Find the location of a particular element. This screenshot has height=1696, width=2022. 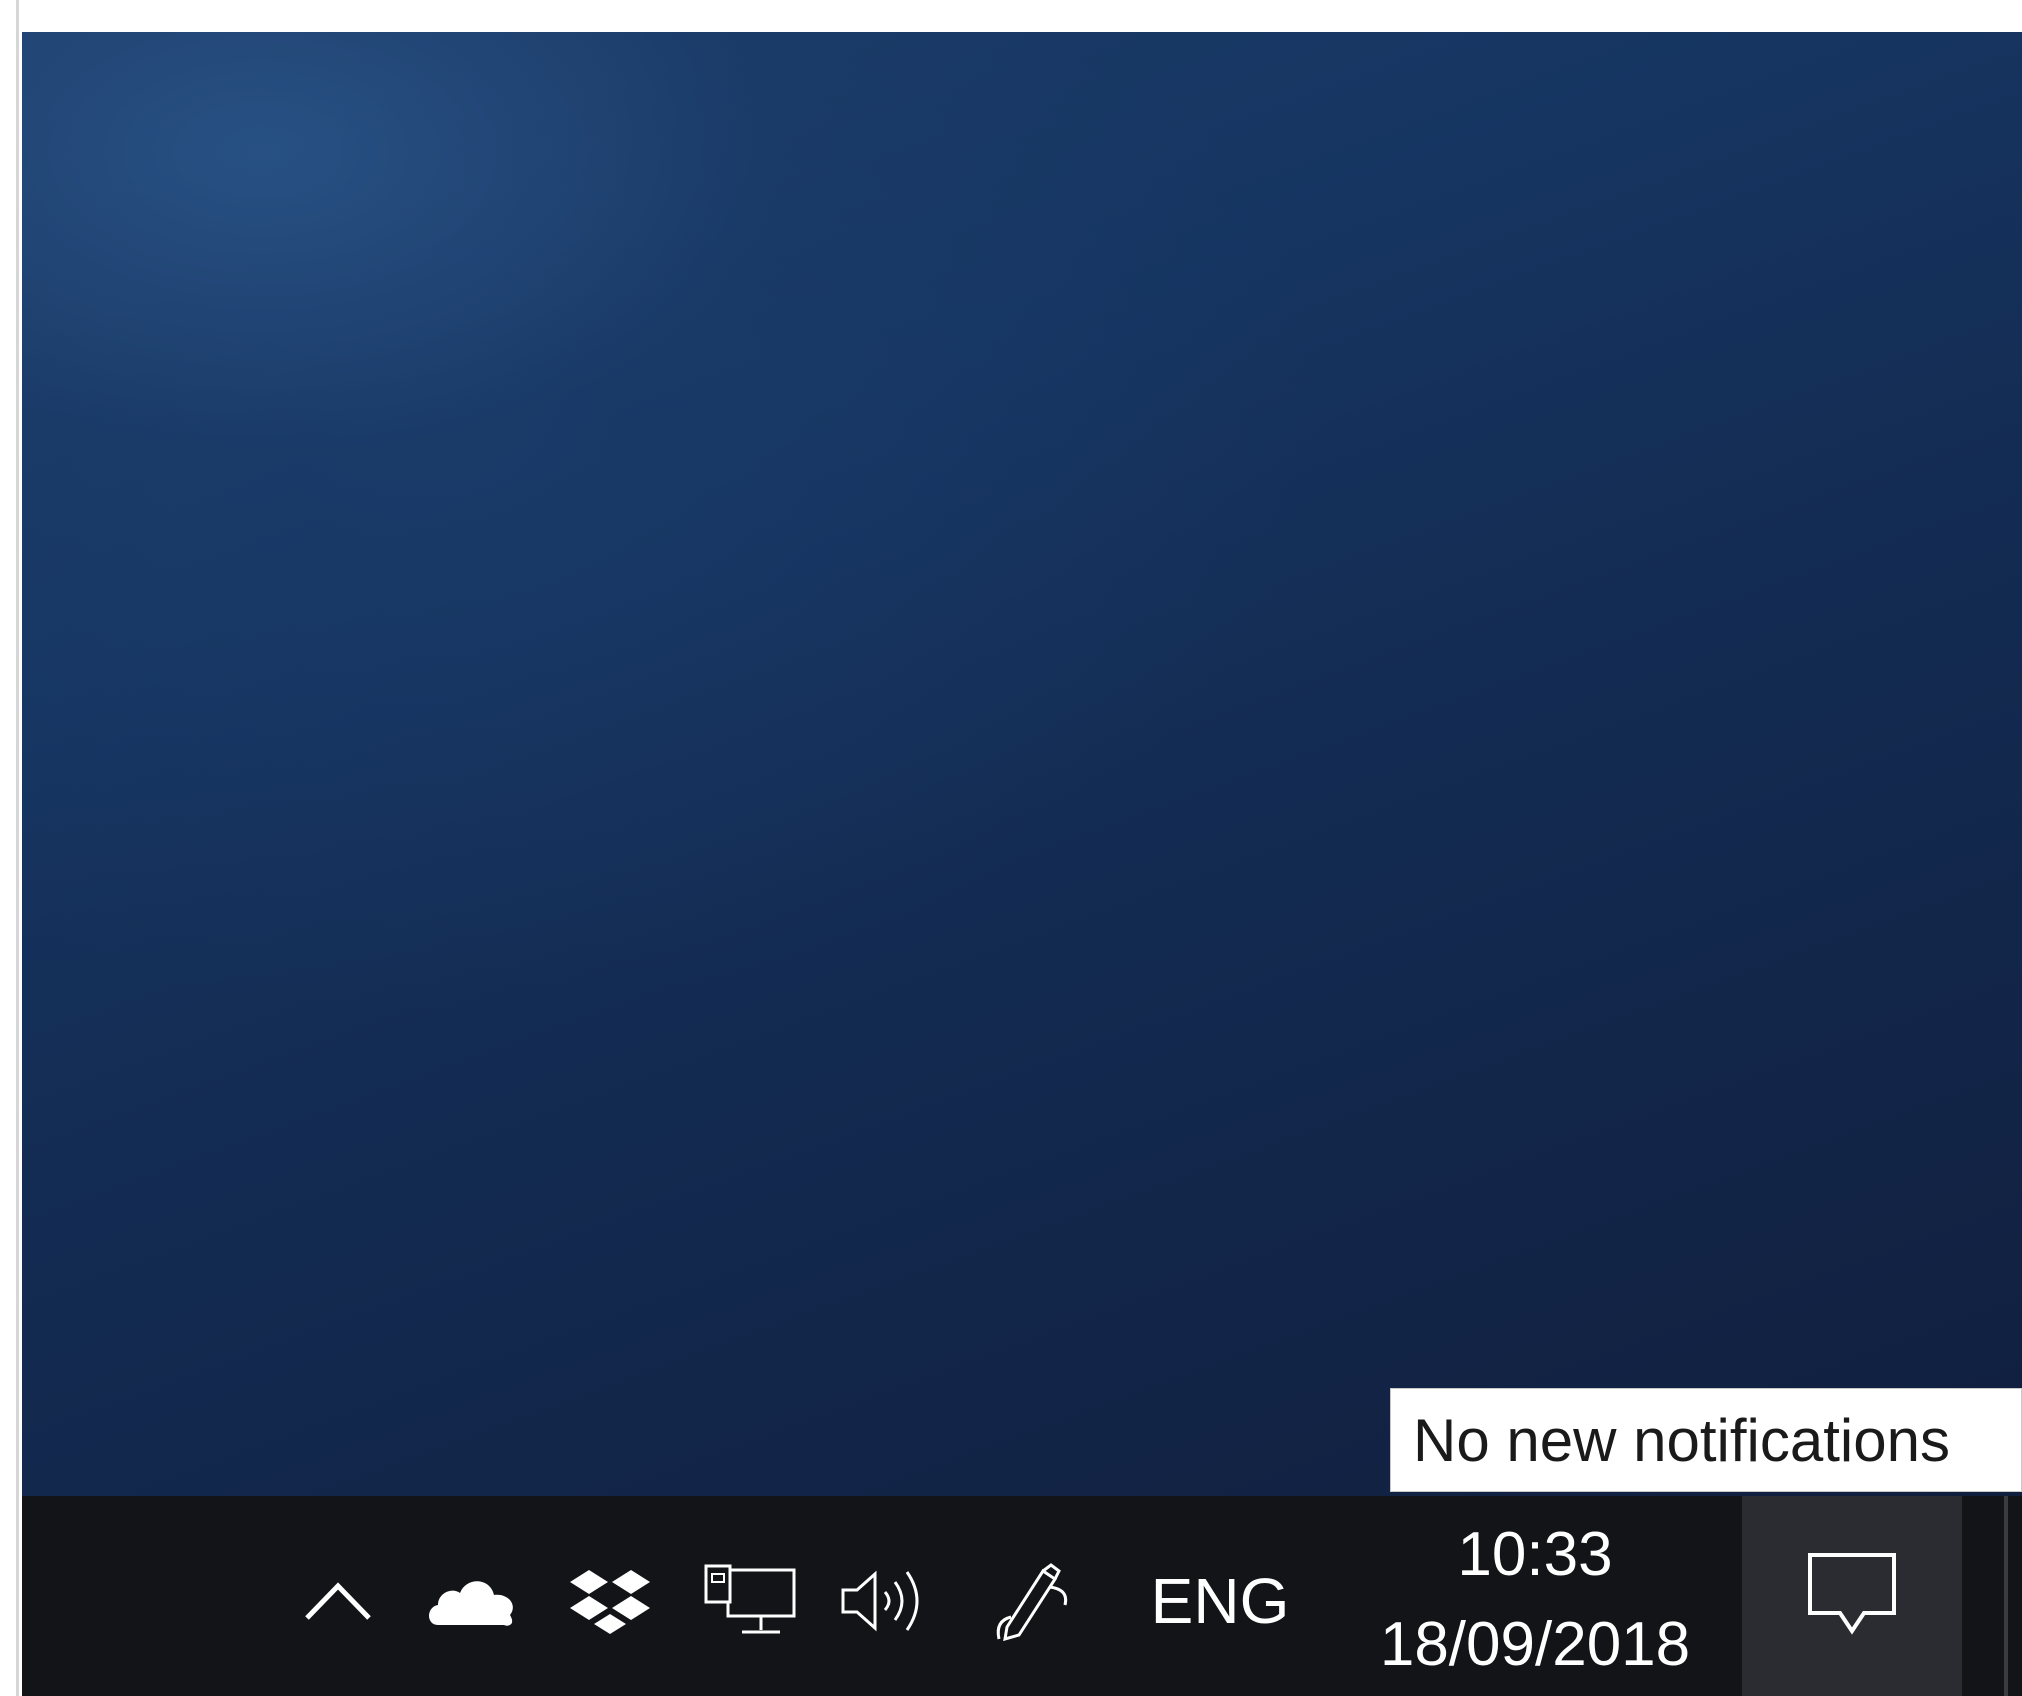

left-border is located at coordinates (11, 848).